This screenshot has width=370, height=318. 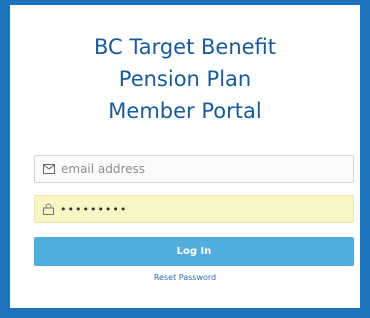 I want to click on title-line-3: Member Portal, so click(x=185, y=111).